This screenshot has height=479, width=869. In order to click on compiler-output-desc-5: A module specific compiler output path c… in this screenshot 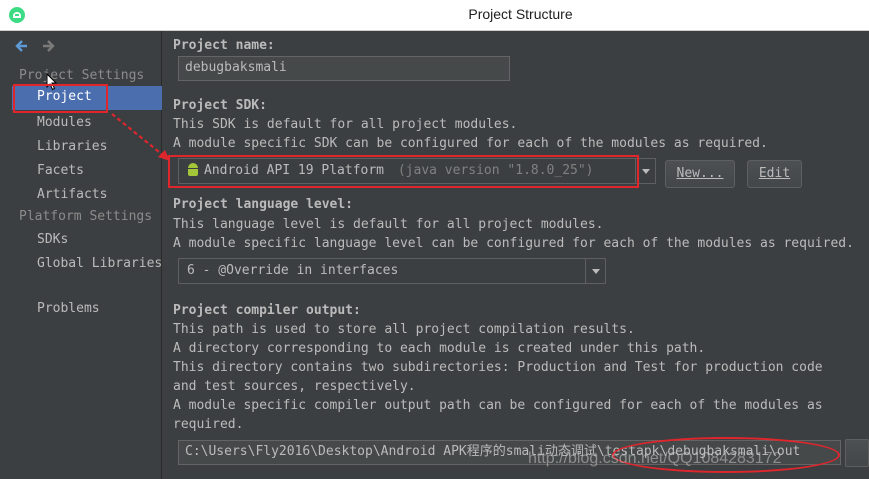, I will do `click(498, 405)`.